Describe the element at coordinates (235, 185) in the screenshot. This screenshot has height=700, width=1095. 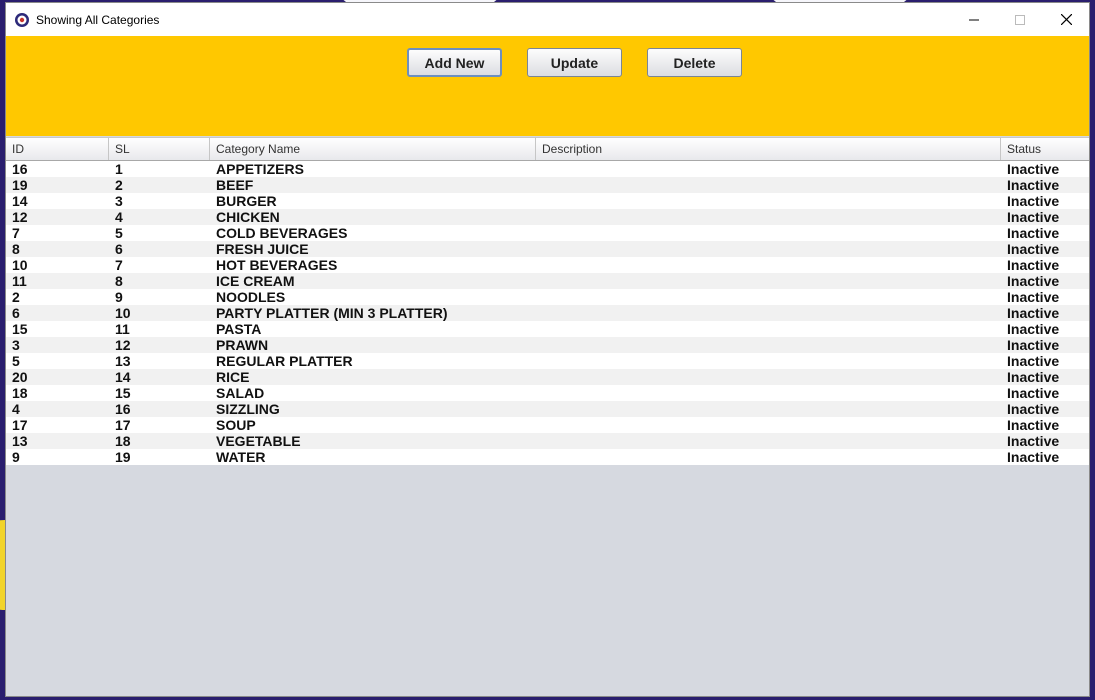
I see `cell-category-name: BEEF` at that location.